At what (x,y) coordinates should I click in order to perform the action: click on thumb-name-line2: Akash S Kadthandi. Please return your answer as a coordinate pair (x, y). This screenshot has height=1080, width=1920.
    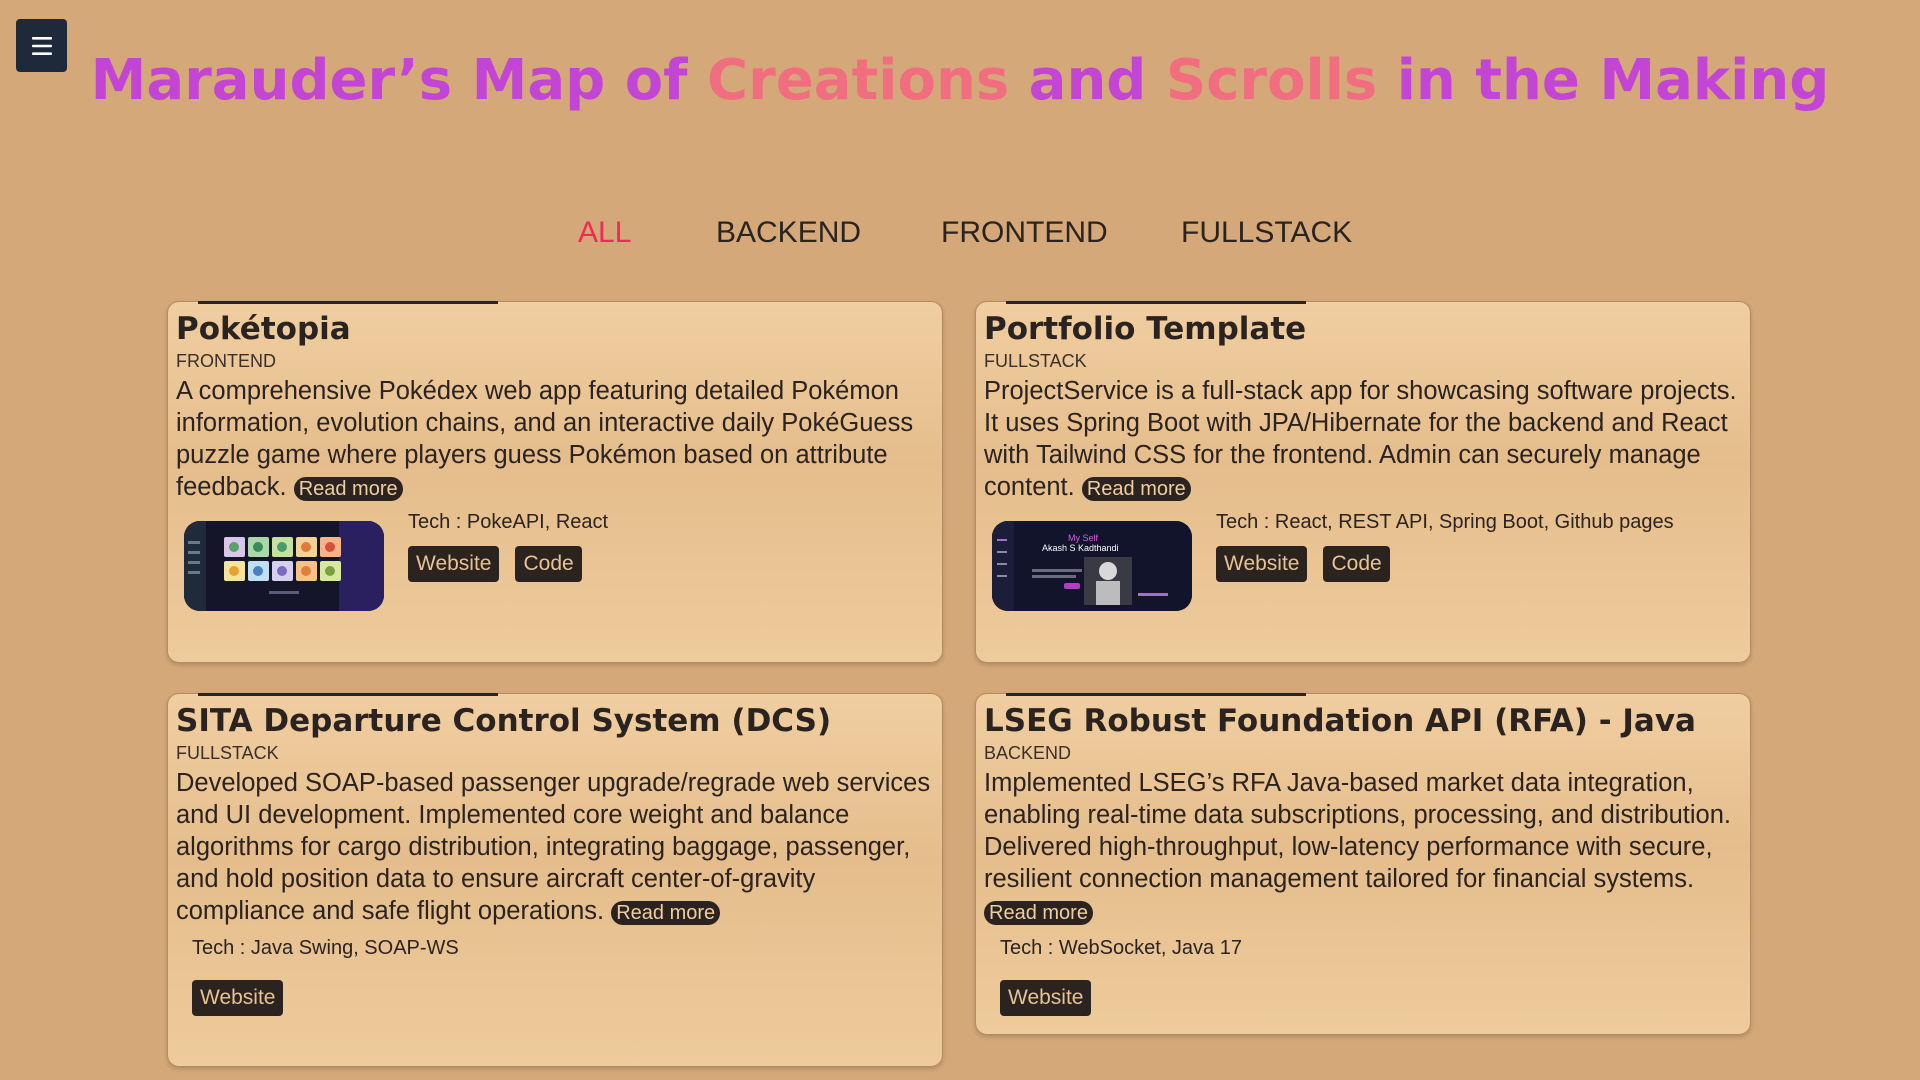
    Looking at the image, I should click on (1080, 548).